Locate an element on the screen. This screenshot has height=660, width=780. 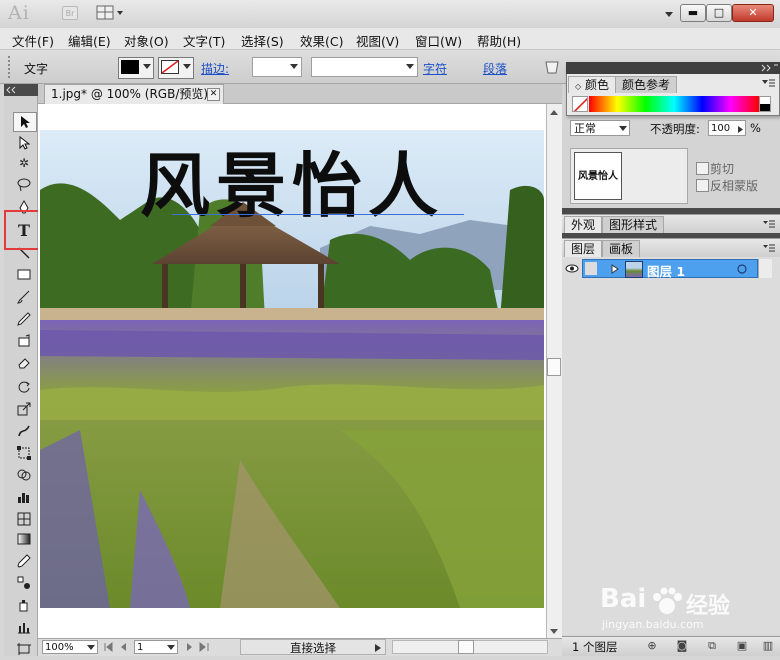
clip-checkbox is located at coordinates (702, 168).